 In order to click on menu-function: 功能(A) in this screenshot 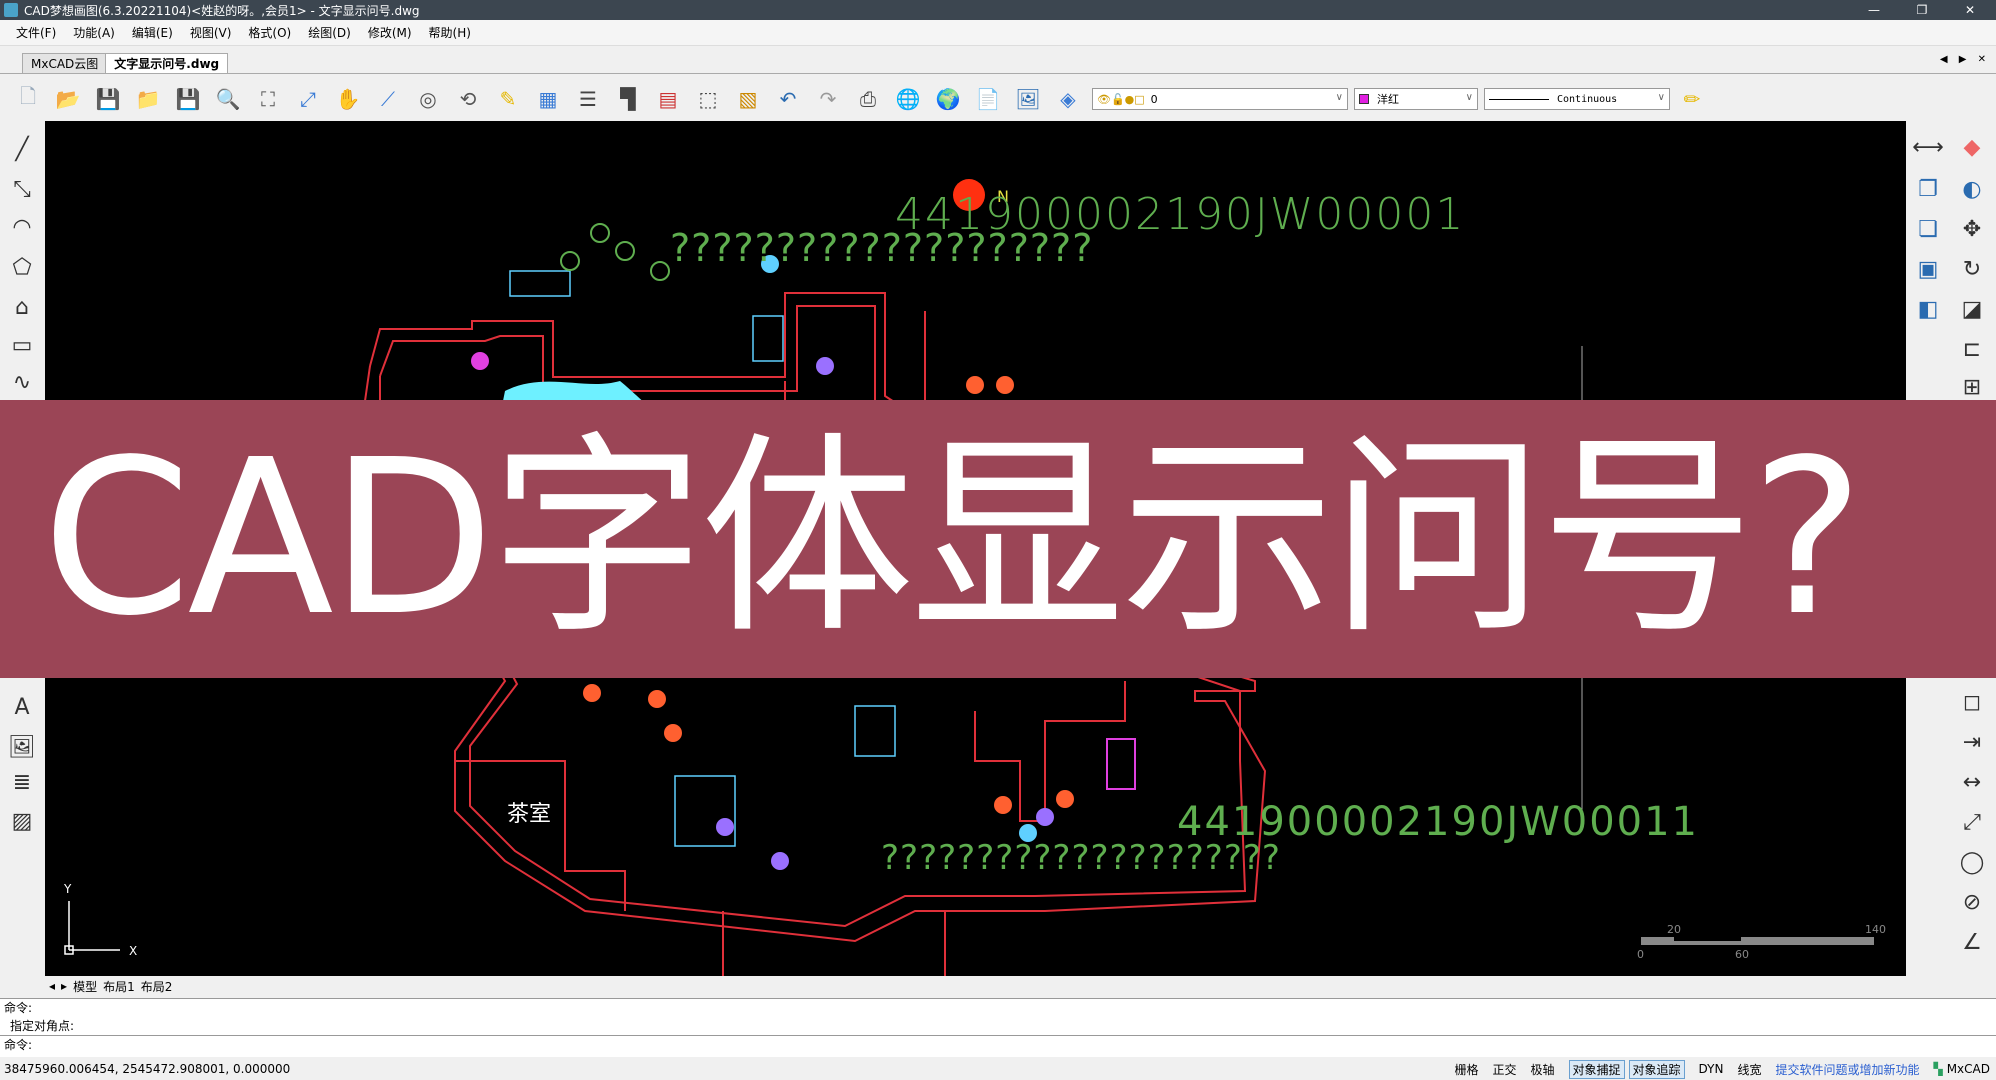, I will do `click(94, 32)`.